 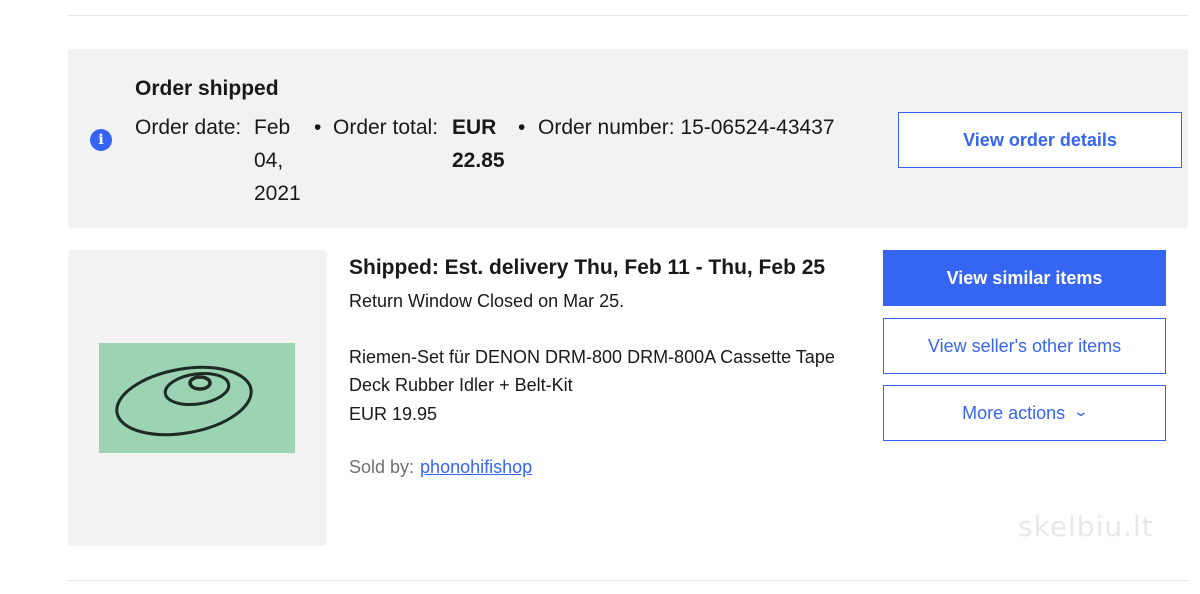 I want to click on order-number: Order number: 15-06524-43437, so click(x=686, y=127).